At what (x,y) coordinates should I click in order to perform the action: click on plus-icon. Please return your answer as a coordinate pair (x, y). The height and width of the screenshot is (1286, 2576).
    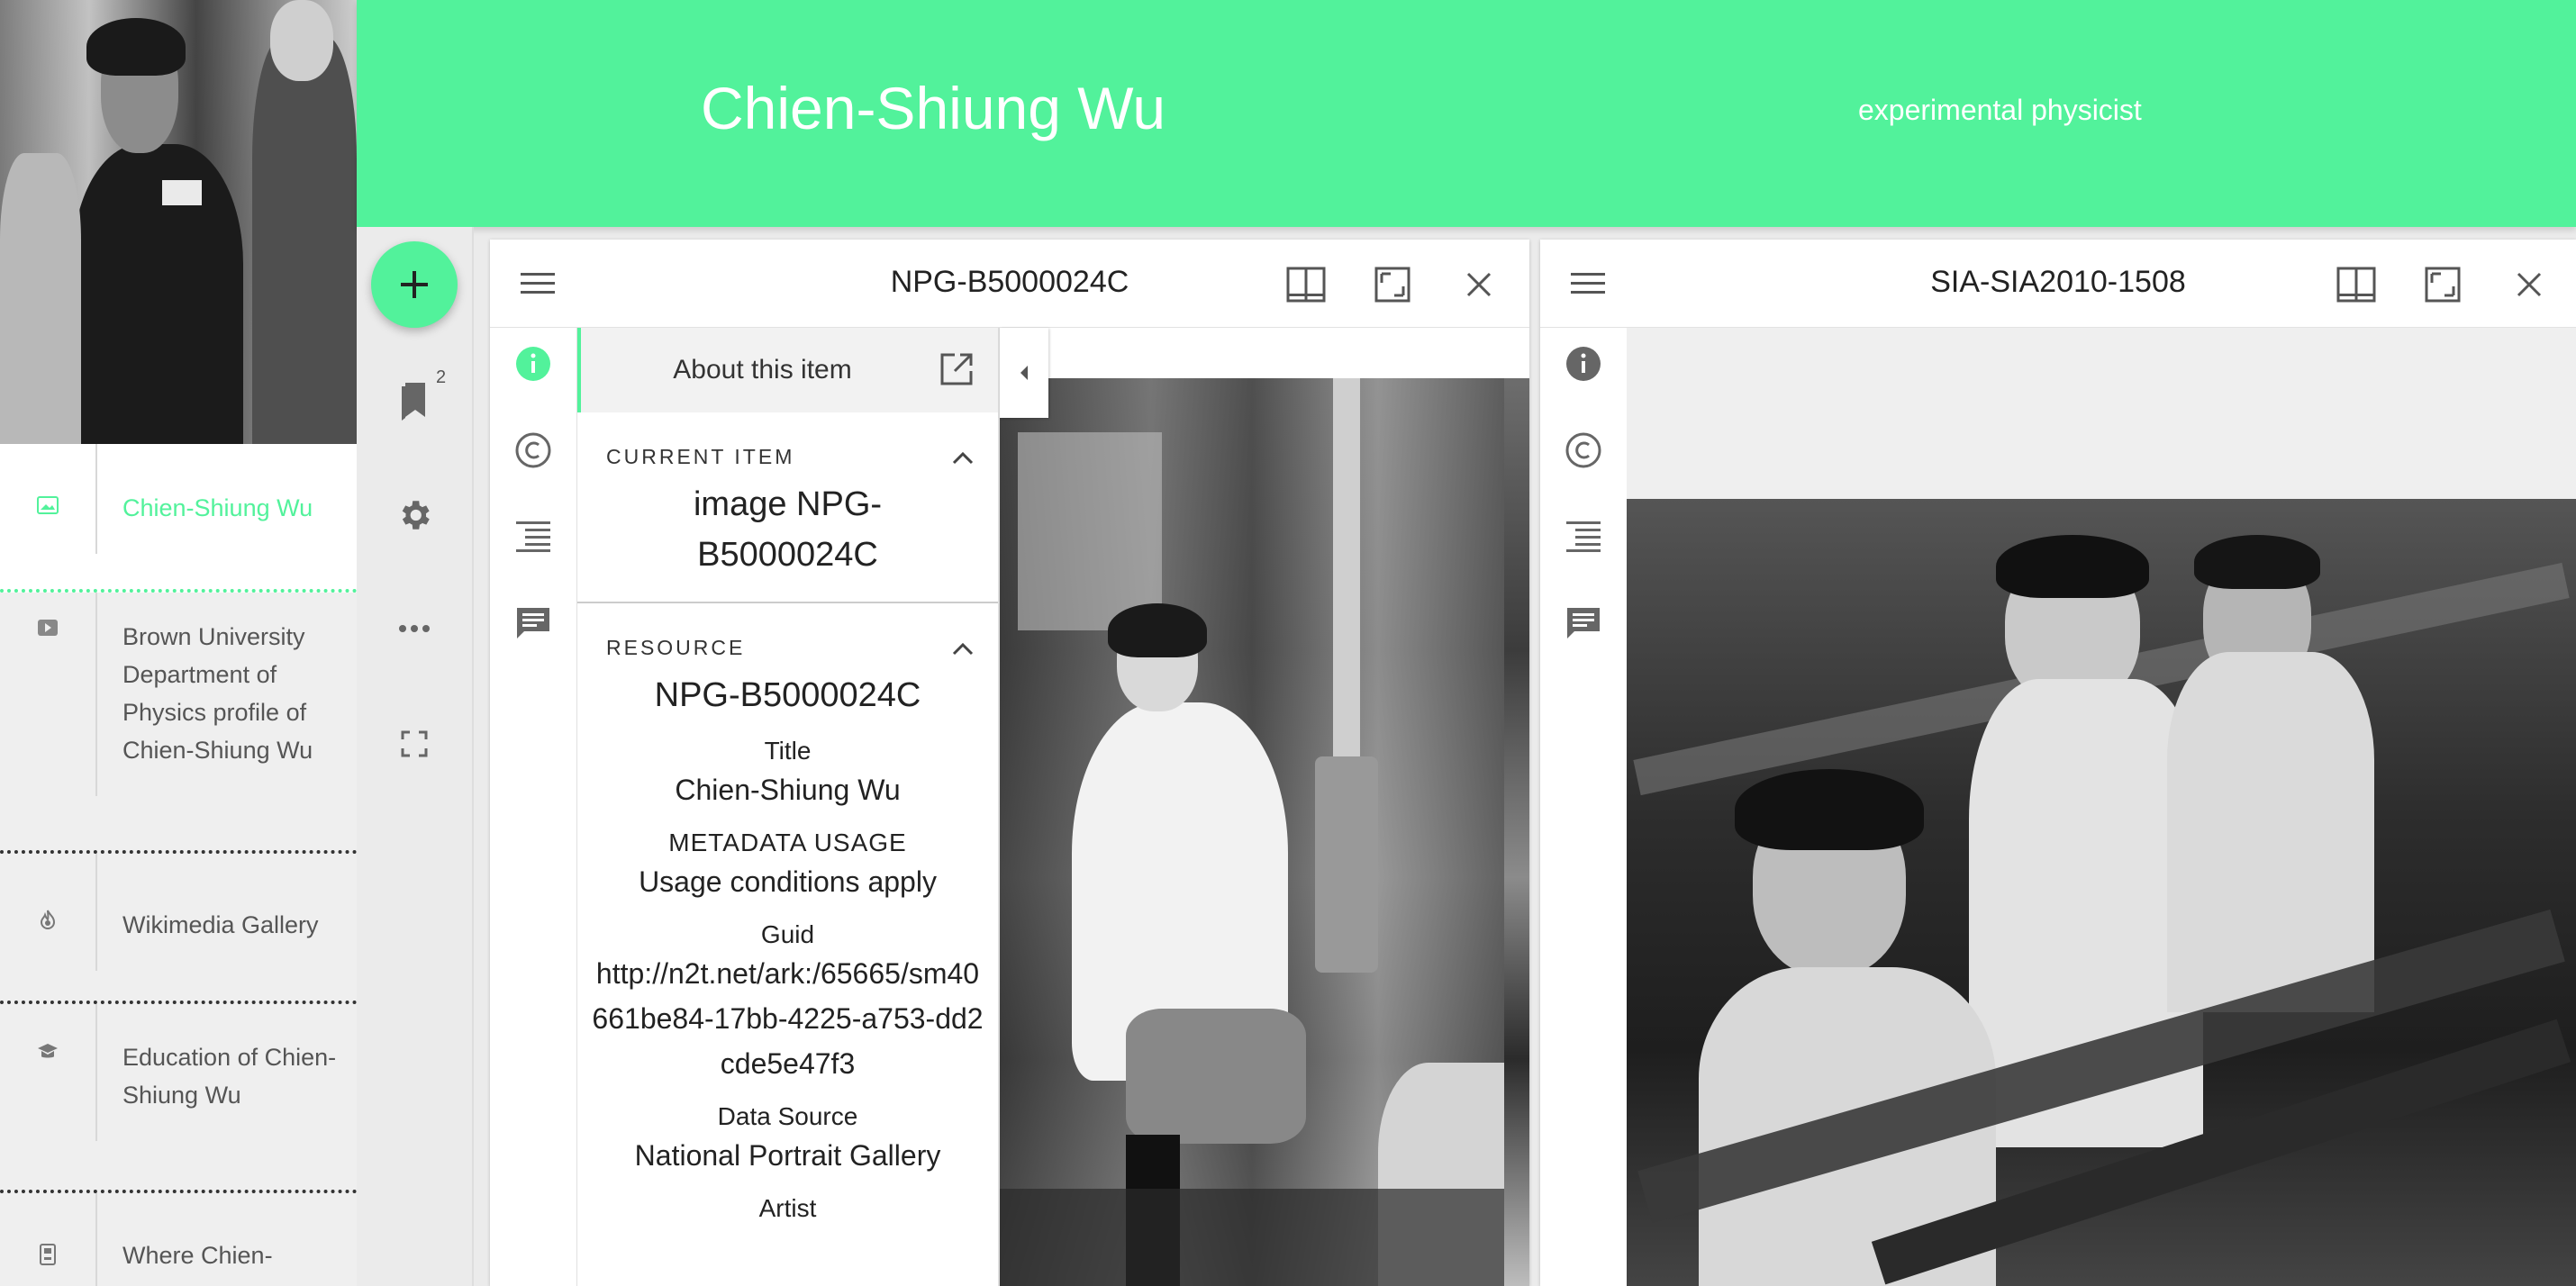
    Looking at the image, I should click on (415, 284).